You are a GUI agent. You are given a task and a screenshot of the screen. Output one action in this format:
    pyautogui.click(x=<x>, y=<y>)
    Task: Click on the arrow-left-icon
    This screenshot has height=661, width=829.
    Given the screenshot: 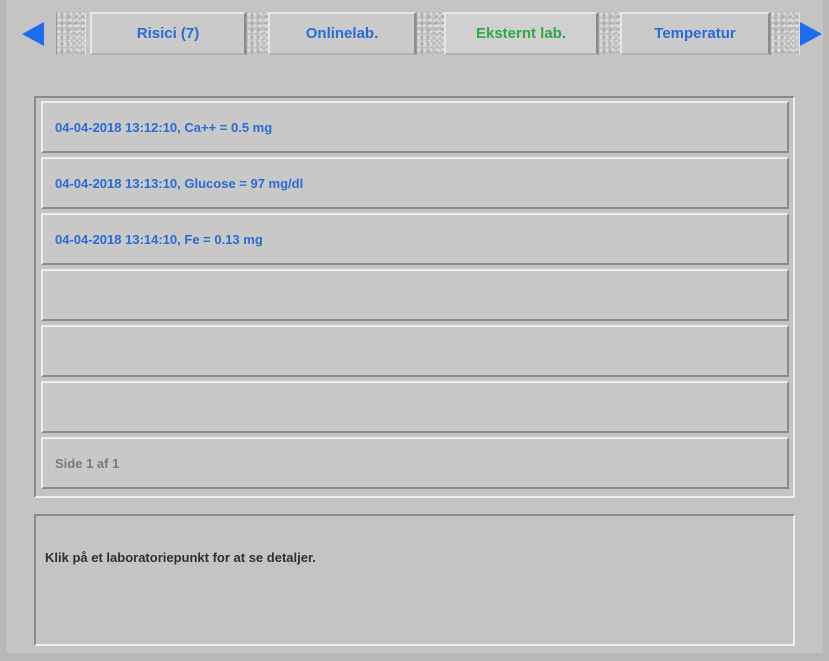 What is the action you would take?
    pyautogui.click(x=34, y=34)
    